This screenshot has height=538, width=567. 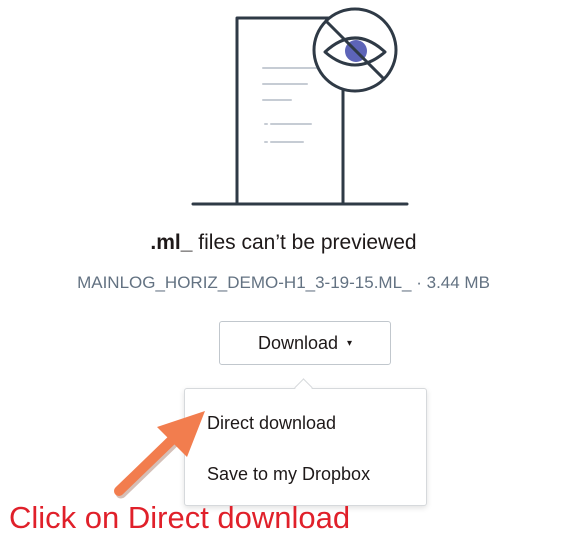 What do you see at coordinates (298, 342) in the screenshot?
I see `download-button-label: Download` at bounding box center [298, 342].